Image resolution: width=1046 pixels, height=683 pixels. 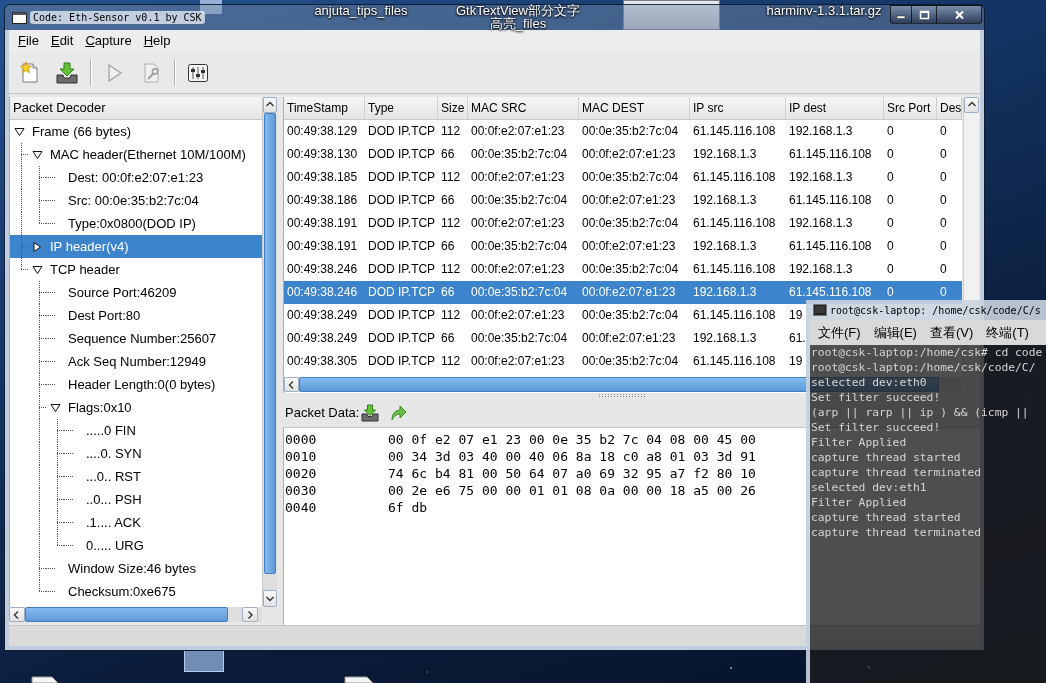 What do you see at coordinates (136, 568) in the screenshot?
I see `tree-item: Window Size:46 bytes` at bounding box center [136, 568].